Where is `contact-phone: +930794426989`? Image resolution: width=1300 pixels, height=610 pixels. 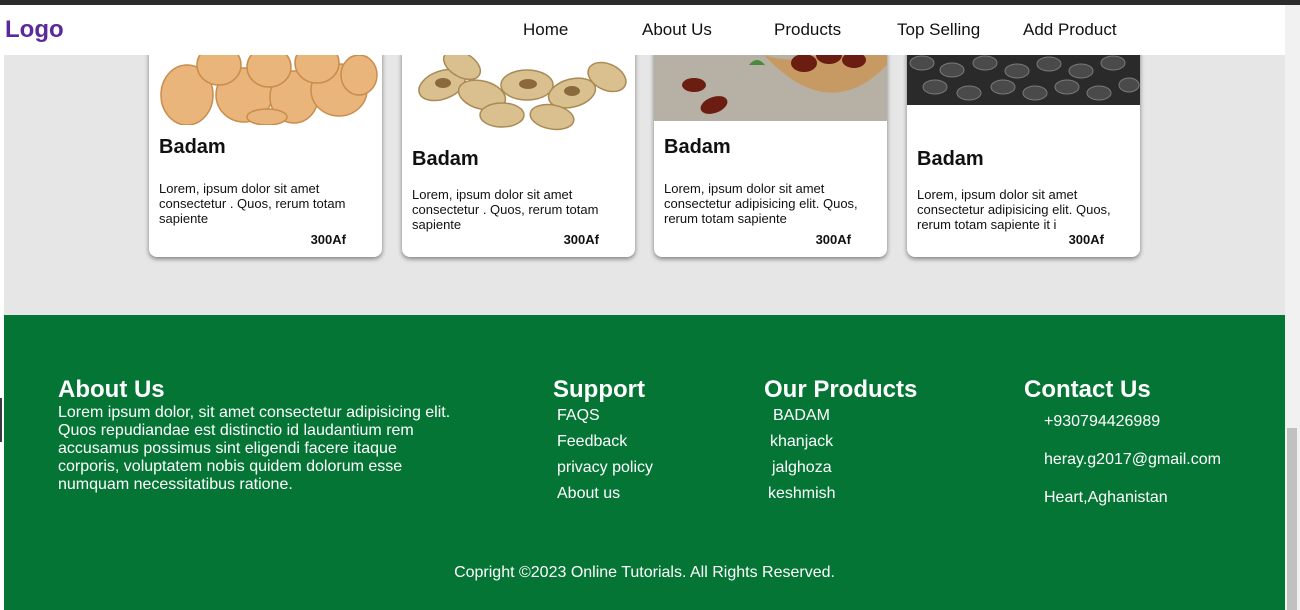
contact-phone: +930794426989 is located at coordinates (1102, 421).